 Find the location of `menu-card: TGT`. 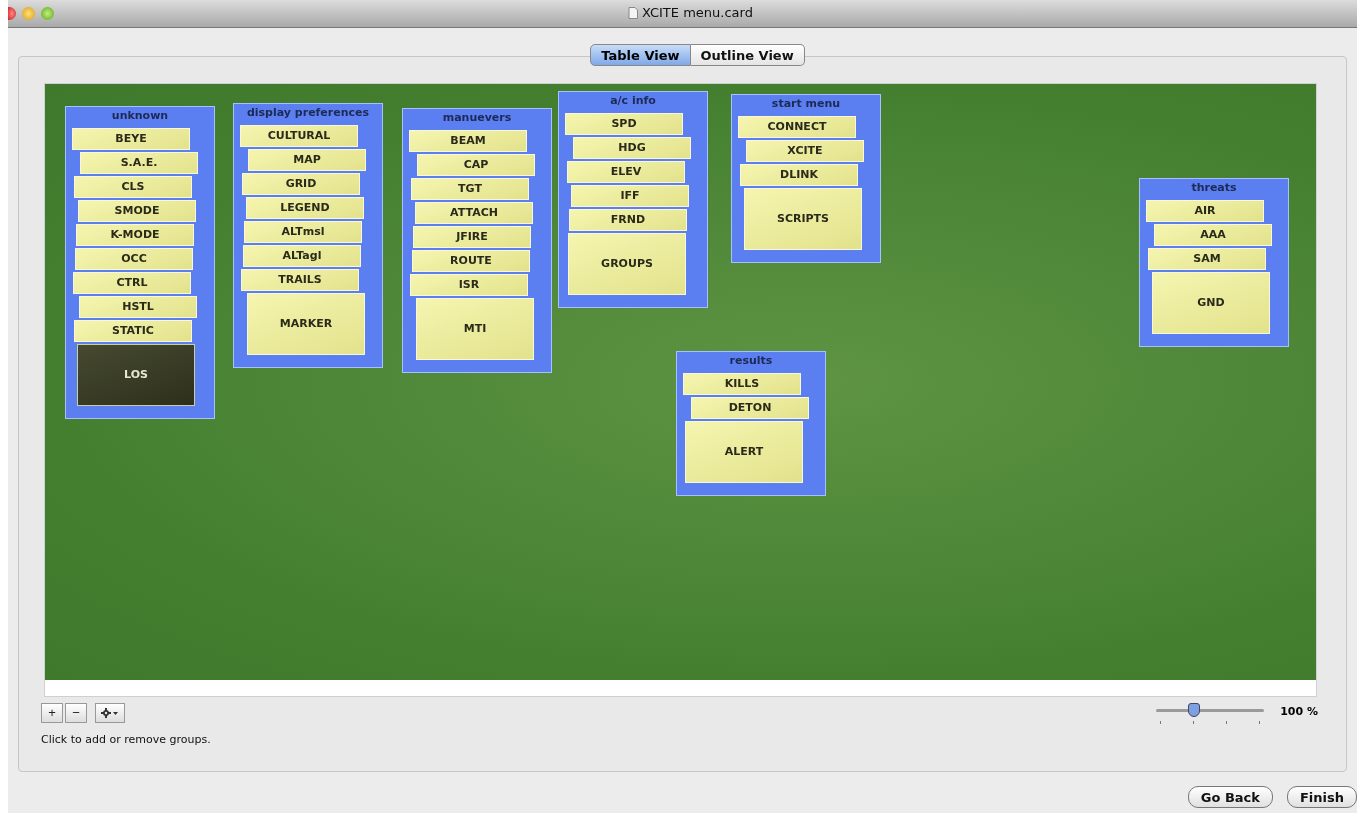

menu-card: TGT is located at coordinates (470, 189).